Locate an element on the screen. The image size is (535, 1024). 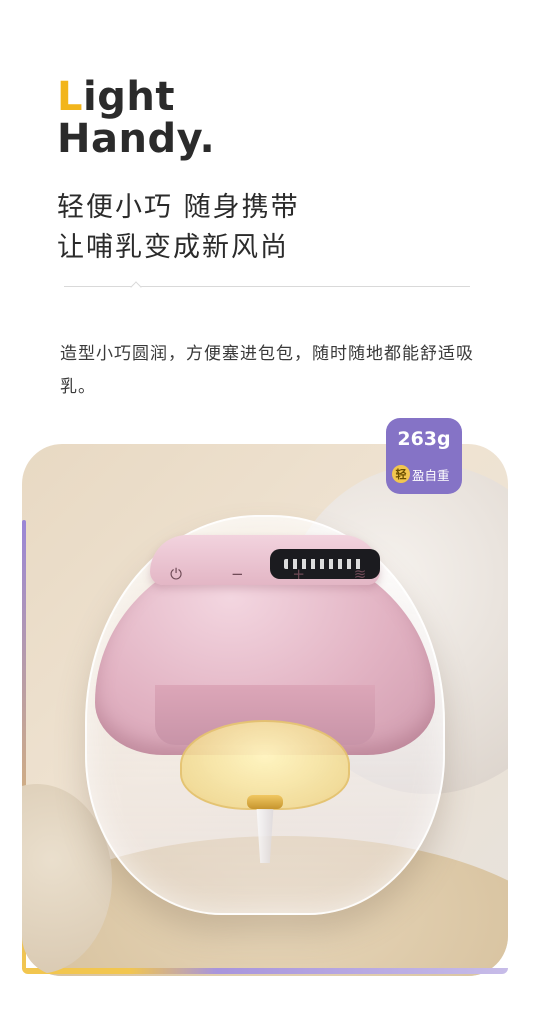
badge-subtitle: 轻 盈自重 is located at coordinates (421, 474).